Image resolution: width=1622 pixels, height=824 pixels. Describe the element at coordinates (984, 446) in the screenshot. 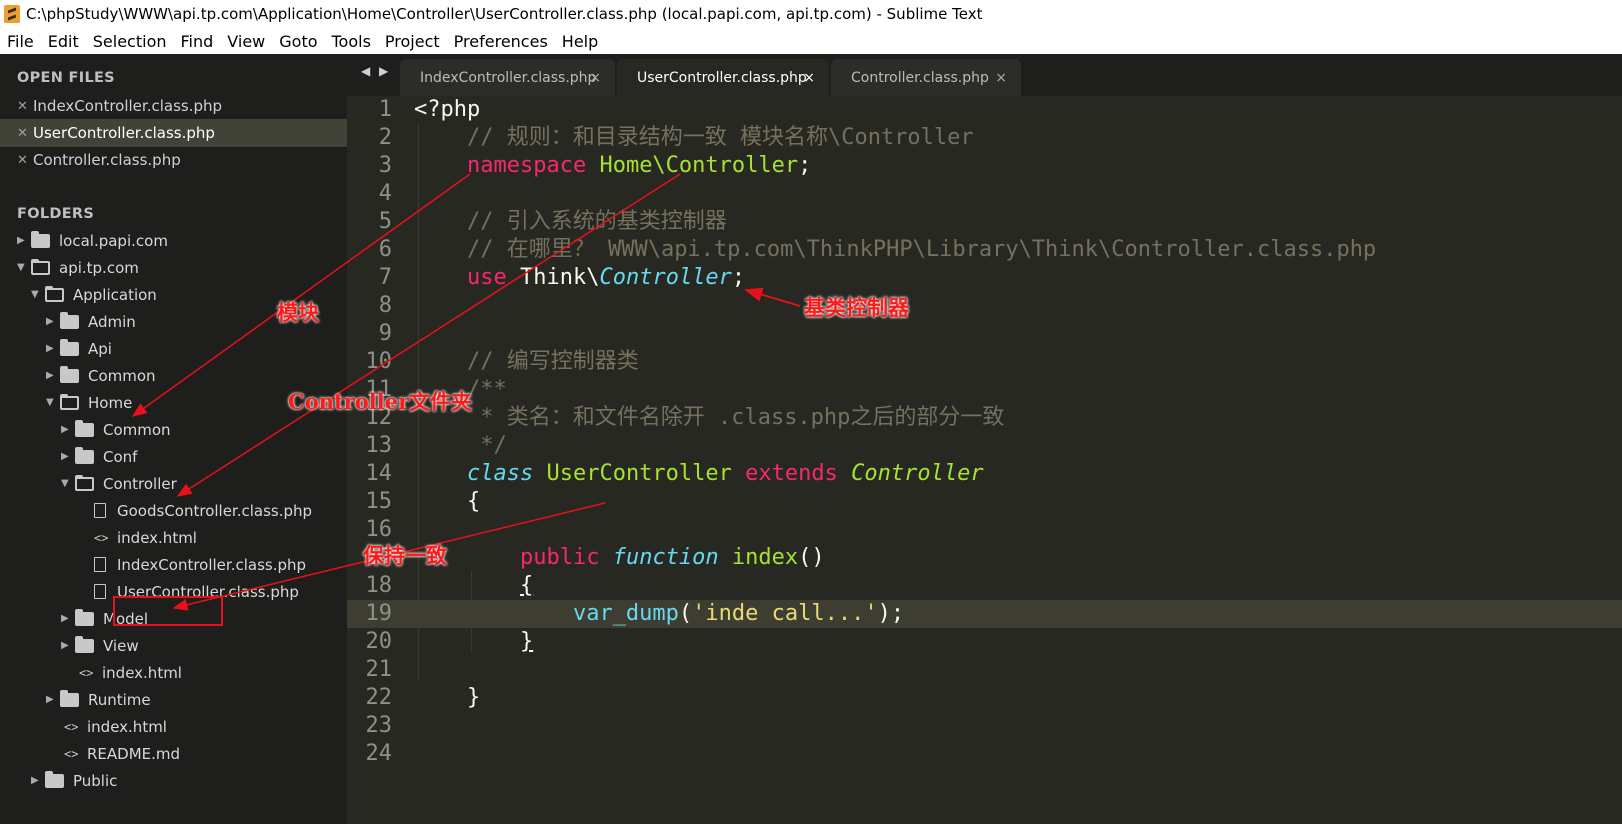

I see `code-line: 13 */` at that location.